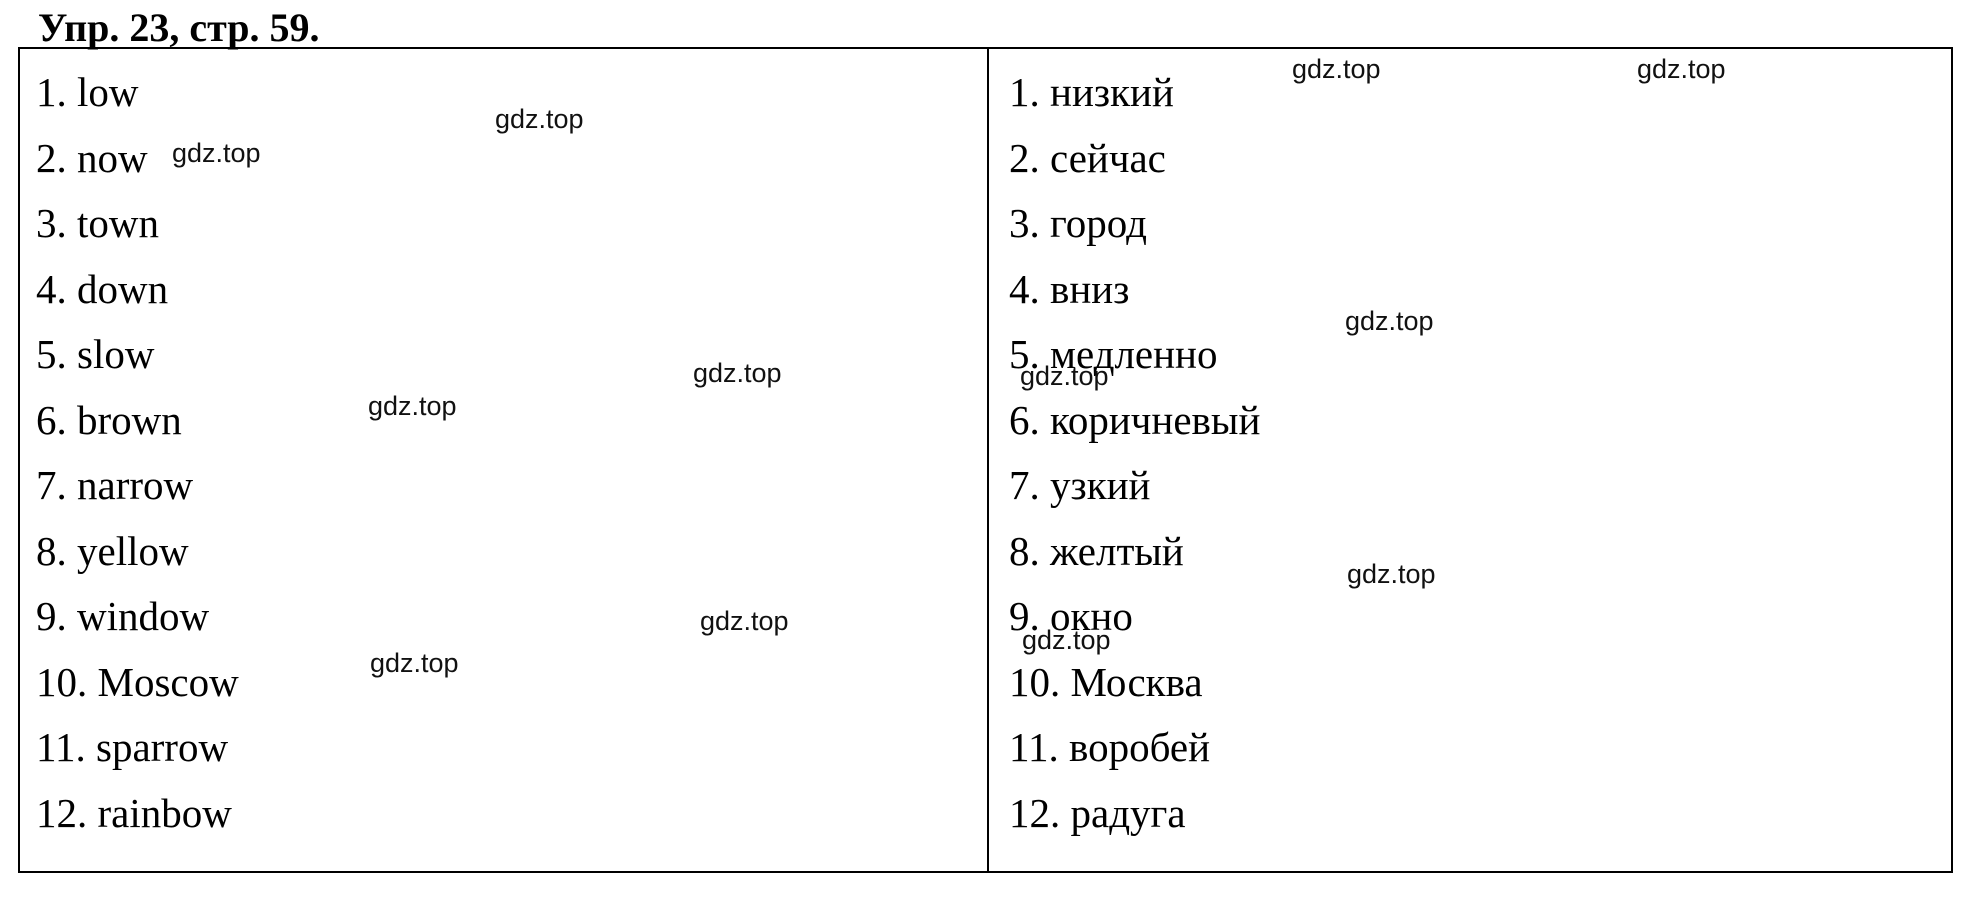 The height and width of the screenshot is (904, 1984). What do you see at coordinates (1481, 224) in the screenshot?
I see `vocab-item: 3. город` at bounding box center [1481, 224].